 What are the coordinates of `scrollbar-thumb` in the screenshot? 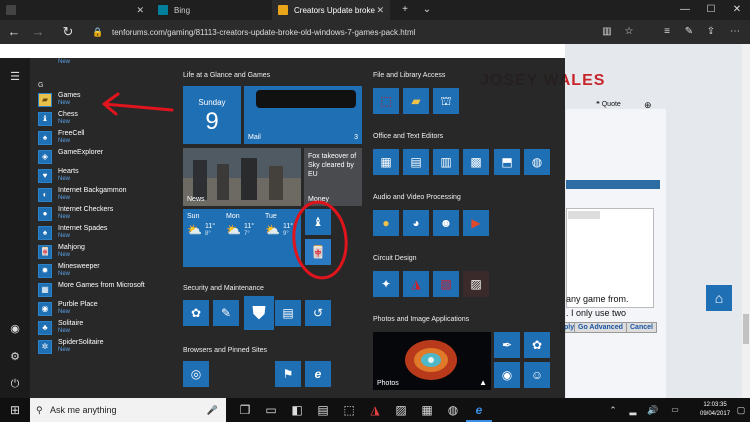 It's located at (746, 329).